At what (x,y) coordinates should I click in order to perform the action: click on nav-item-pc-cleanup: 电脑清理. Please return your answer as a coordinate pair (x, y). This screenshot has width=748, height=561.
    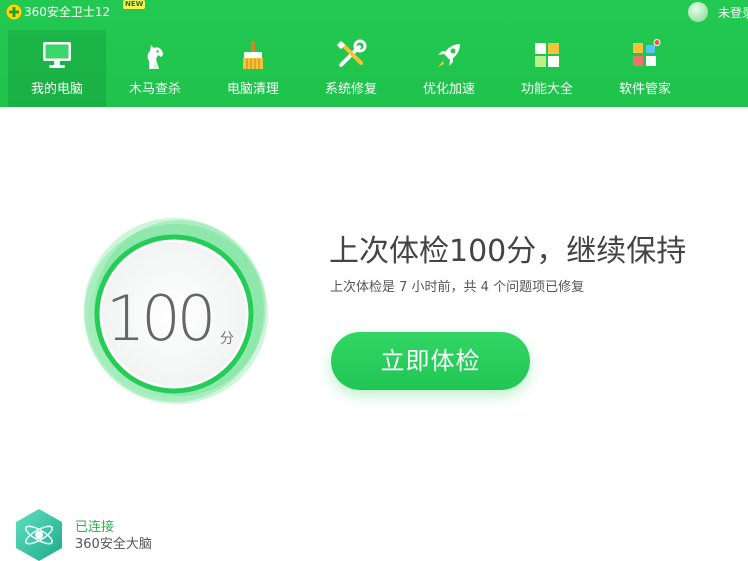
    Looking at the image, I should click on (253, 68).